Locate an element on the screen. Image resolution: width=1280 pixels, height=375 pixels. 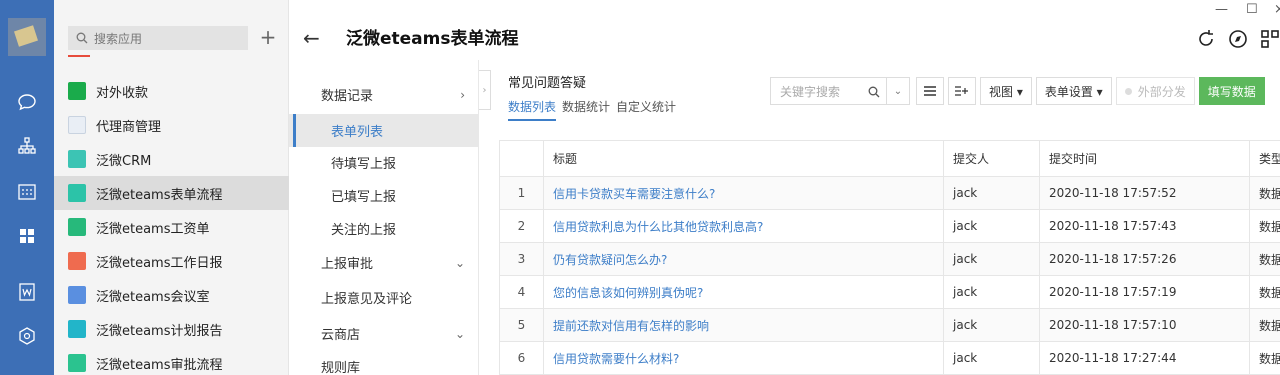
row-index: 3 is located at coordinates (521, 259).